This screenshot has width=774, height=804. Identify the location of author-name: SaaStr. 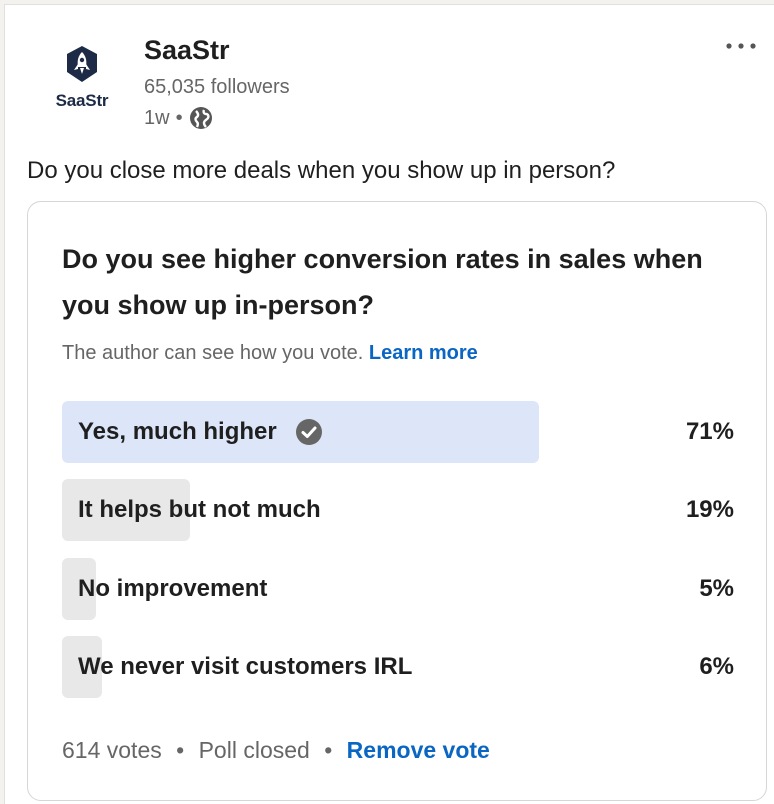
(187, 50).